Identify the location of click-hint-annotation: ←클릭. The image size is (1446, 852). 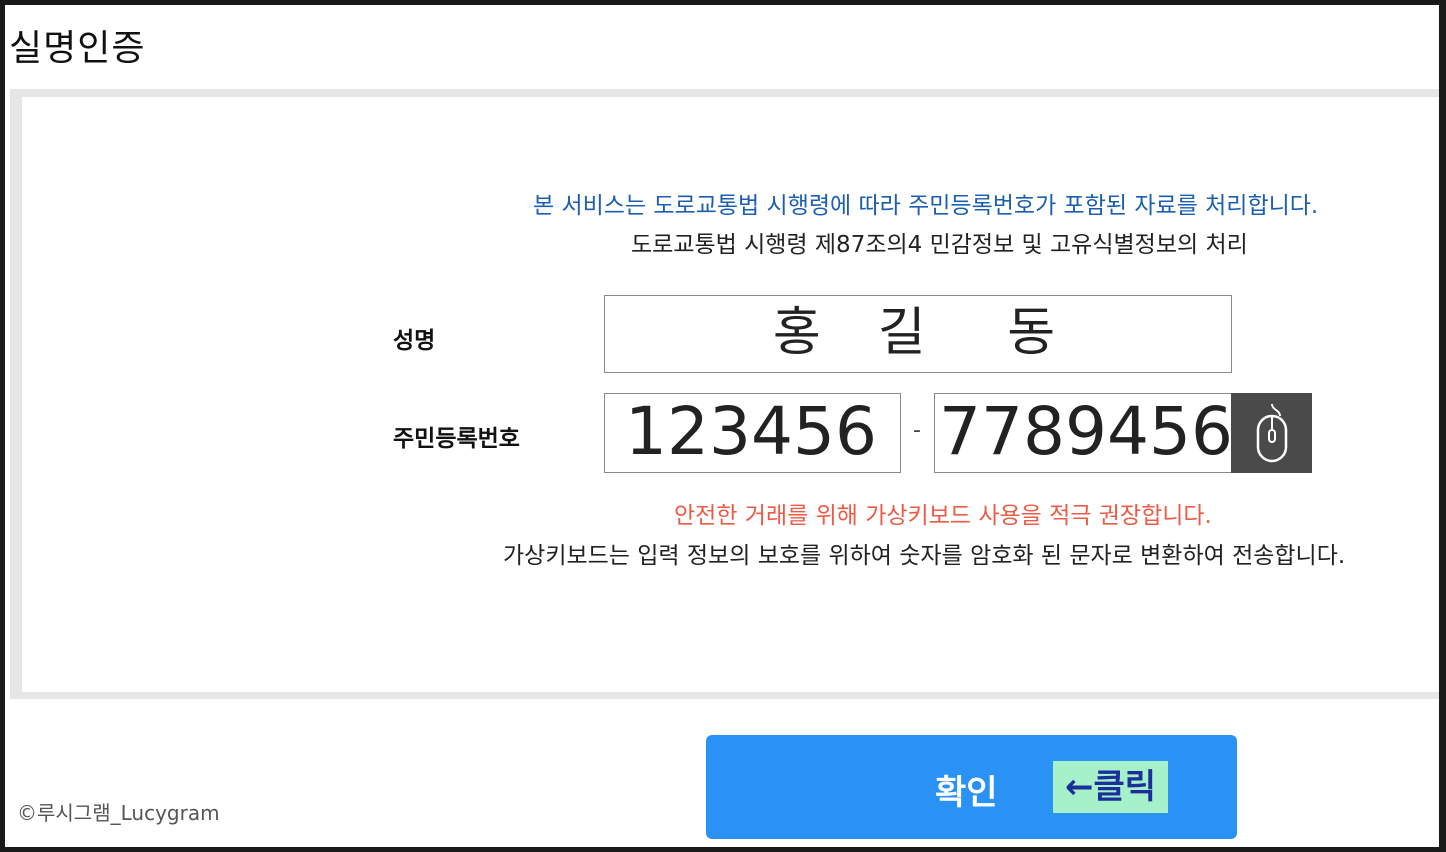
(1110, 787).